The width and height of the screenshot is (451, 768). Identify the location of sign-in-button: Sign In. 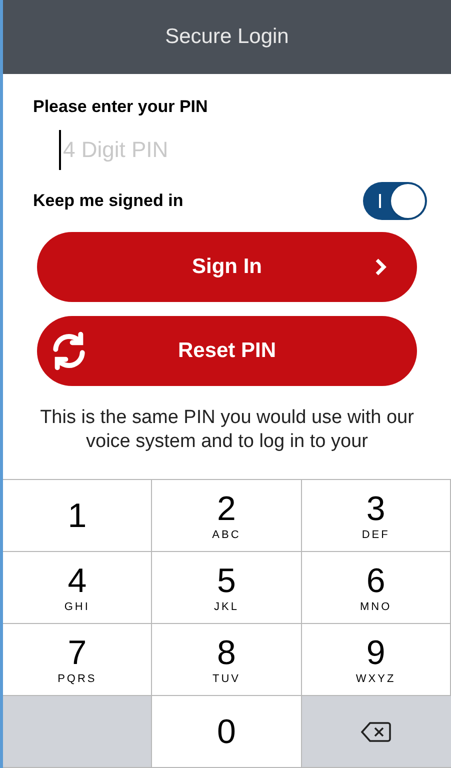
(227, 267).